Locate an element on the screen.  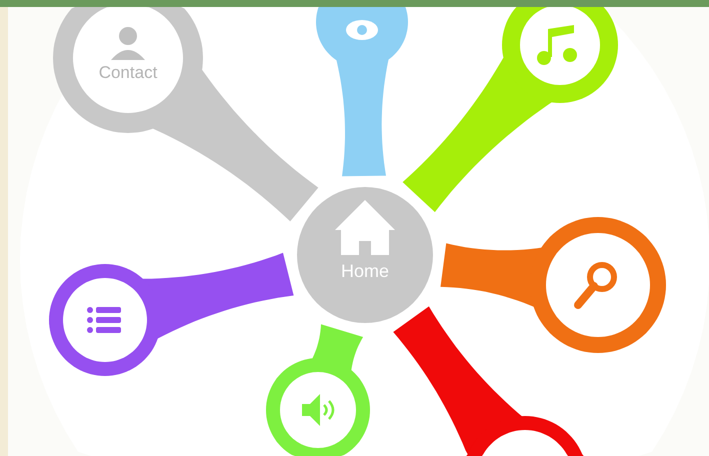
contact-label: Contact is located at coordinates (128, 72).